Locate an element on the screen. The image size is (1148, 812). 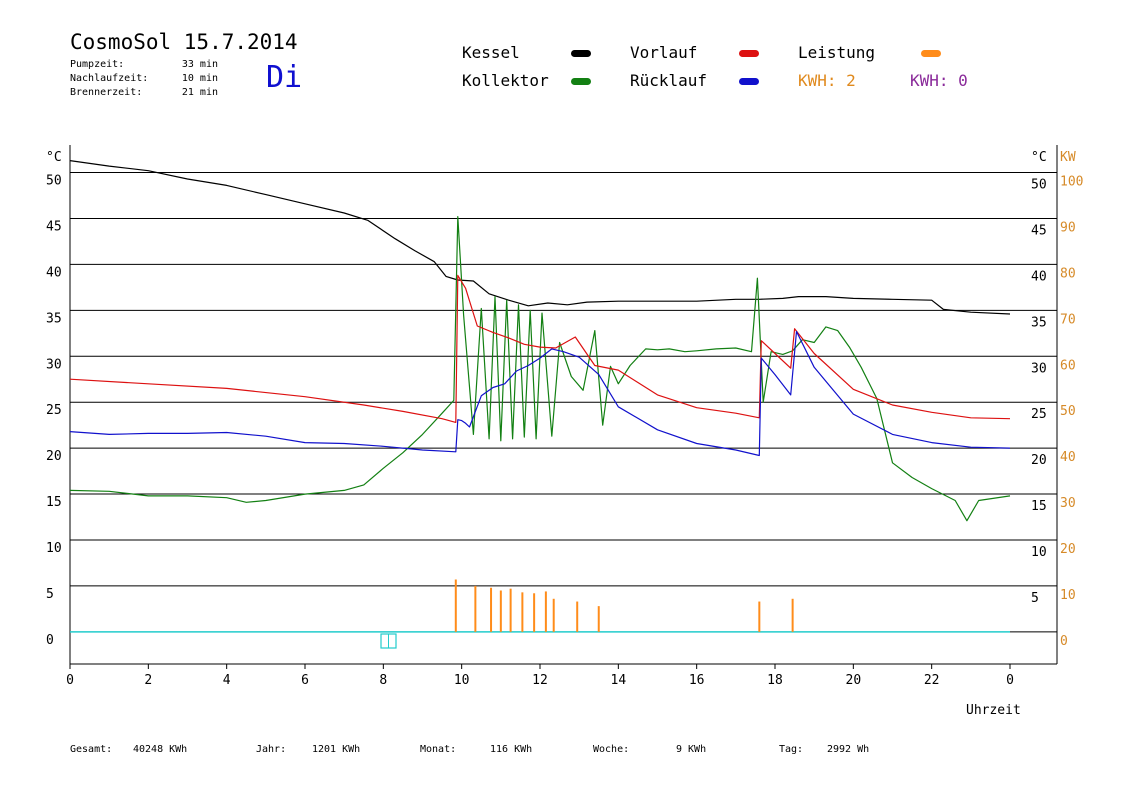
y-right-tick-25: 25 is located at coordinates (1039, 414).